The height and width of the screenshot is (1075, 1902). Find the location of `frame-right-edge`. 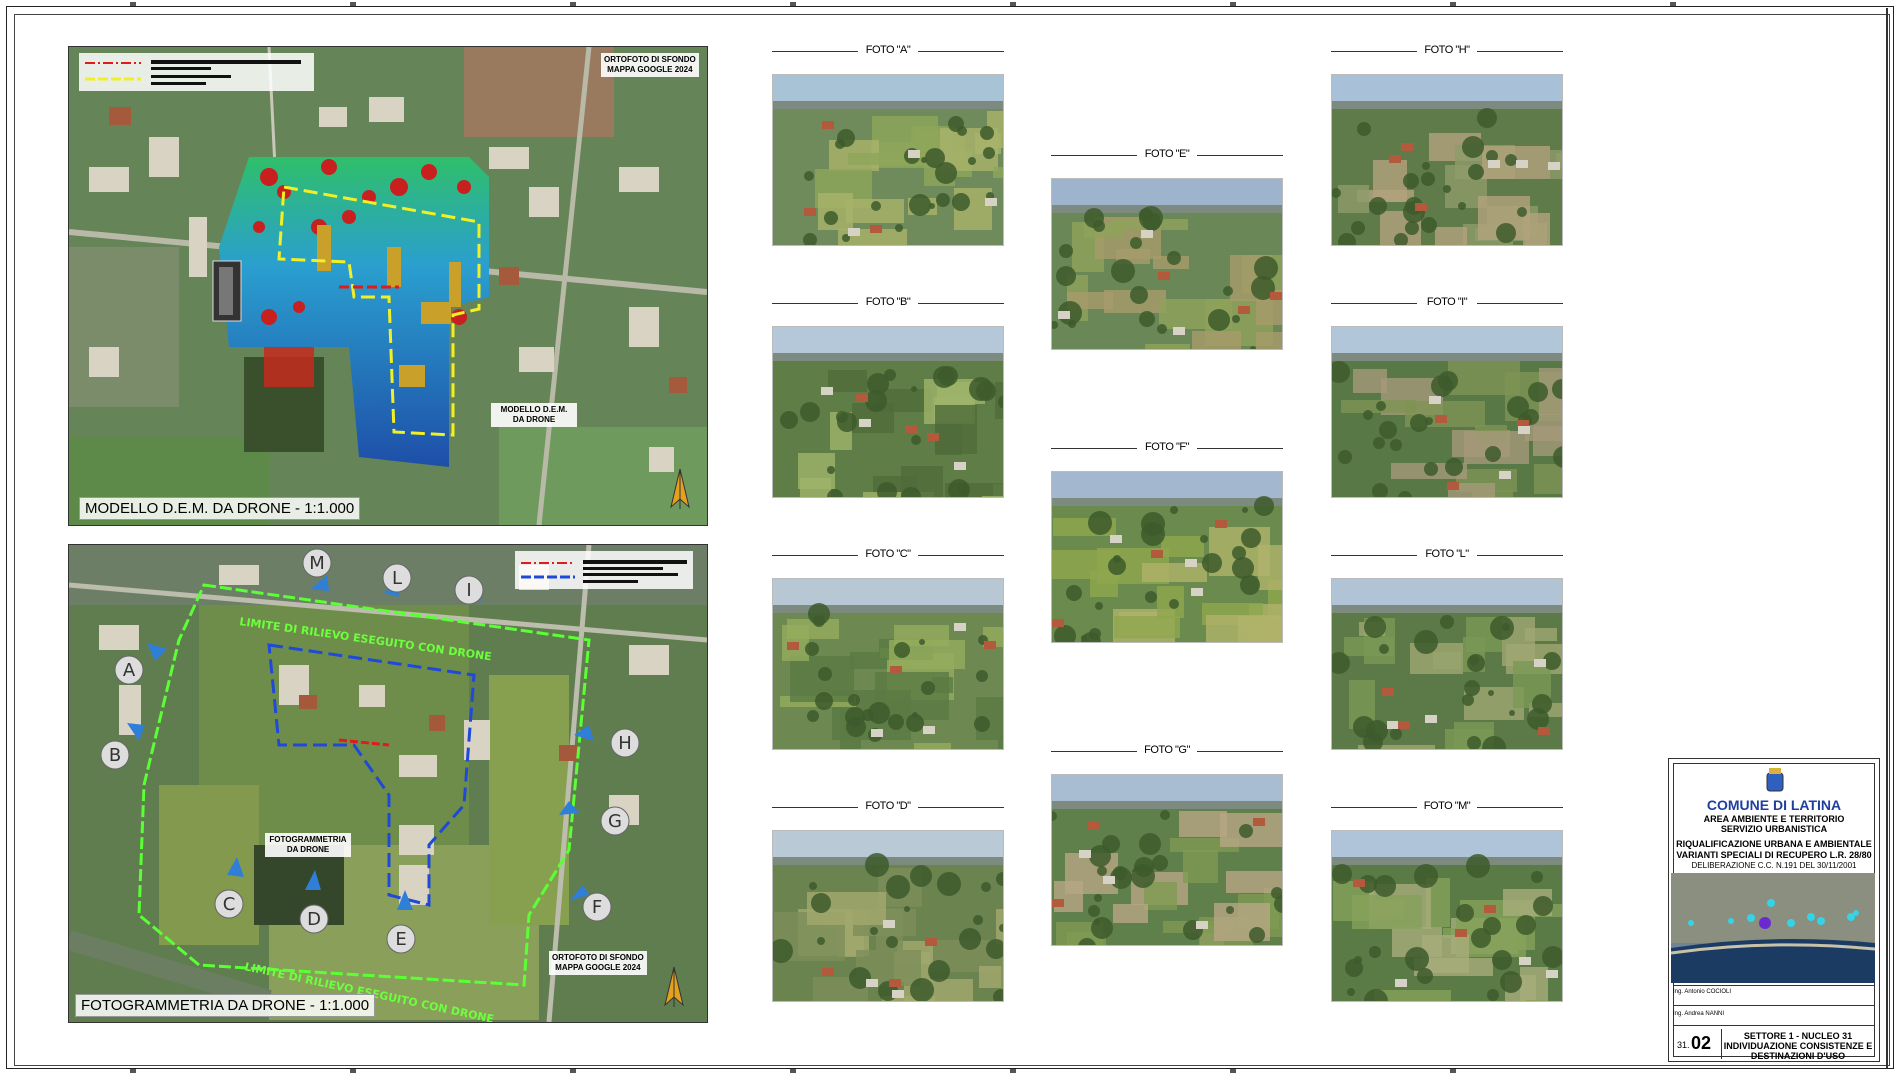

frame-right-edge is located at coordinates (1887, 538).